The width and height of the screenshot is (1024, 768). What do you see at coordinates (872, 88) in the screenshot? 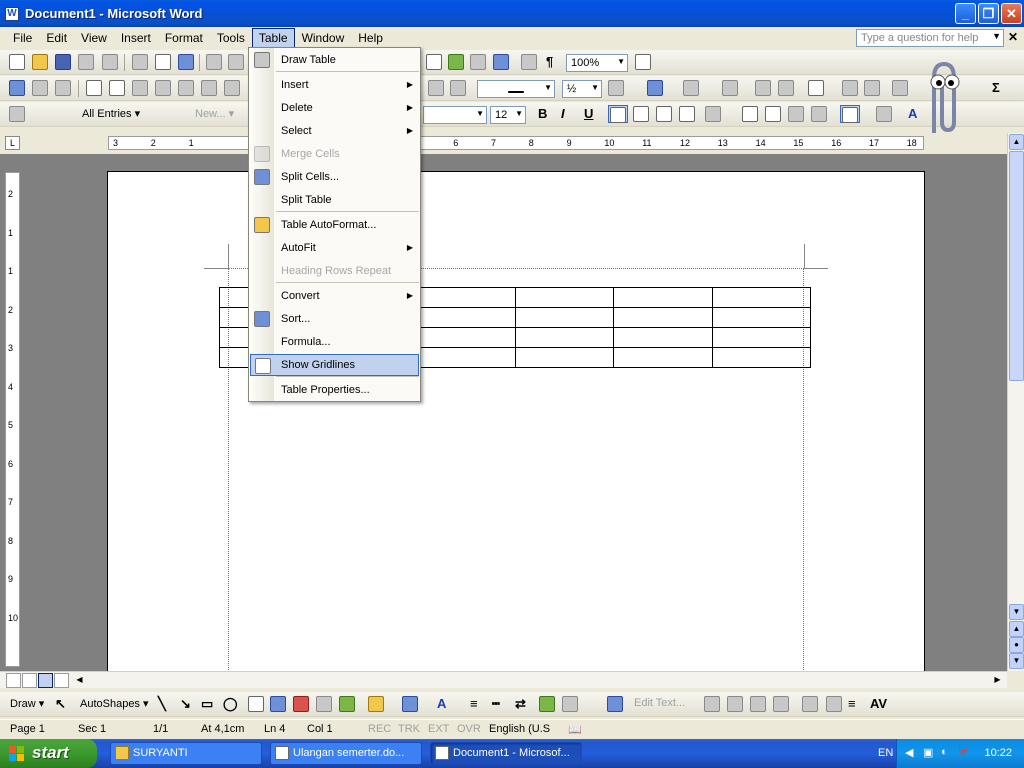
I see `distribute-columns-button` at bounding box center [872, 88].